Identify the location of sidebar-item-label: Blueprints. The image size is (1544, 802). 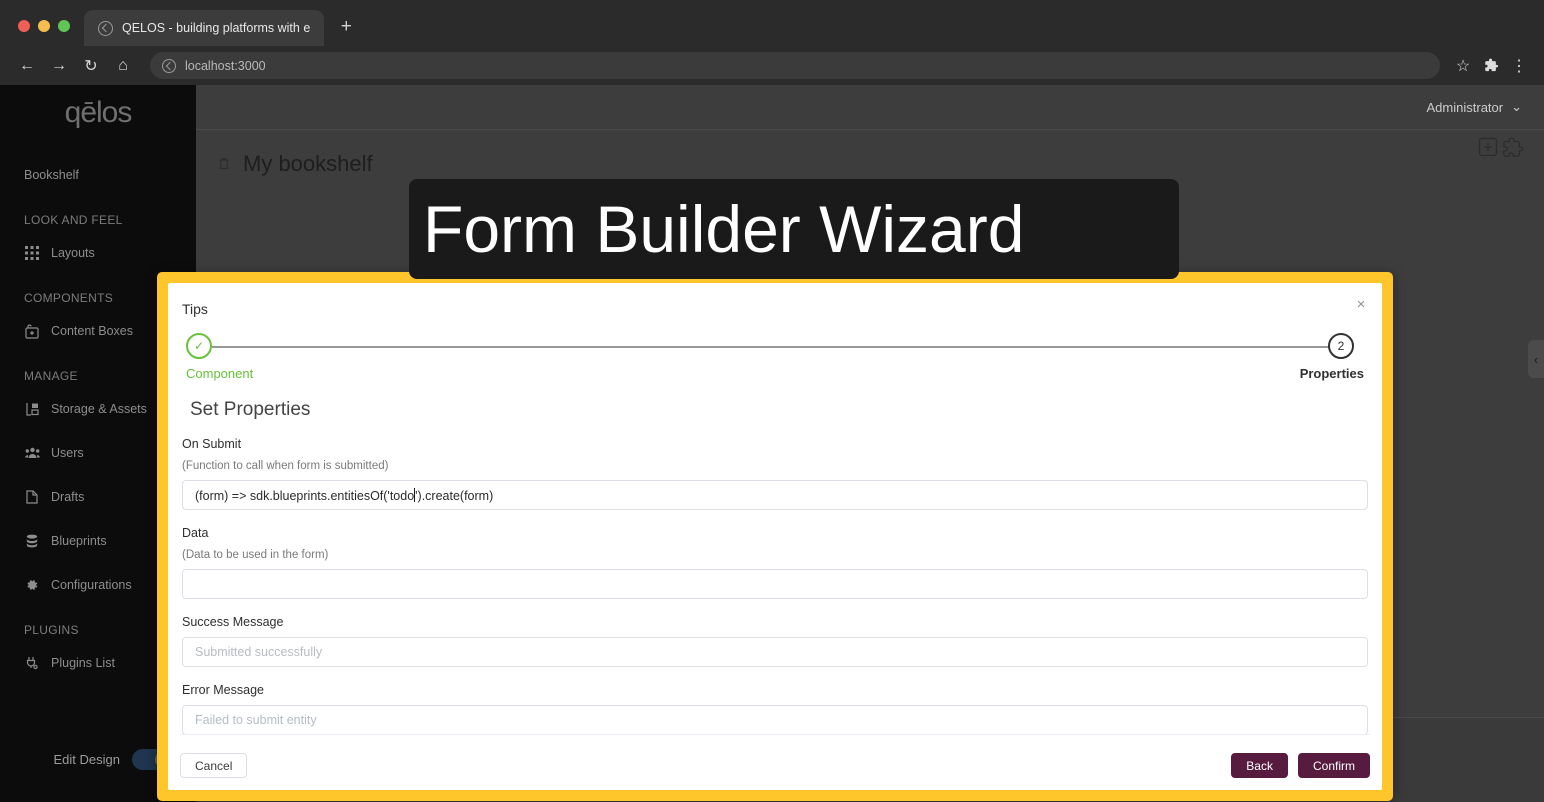
(79, 541).